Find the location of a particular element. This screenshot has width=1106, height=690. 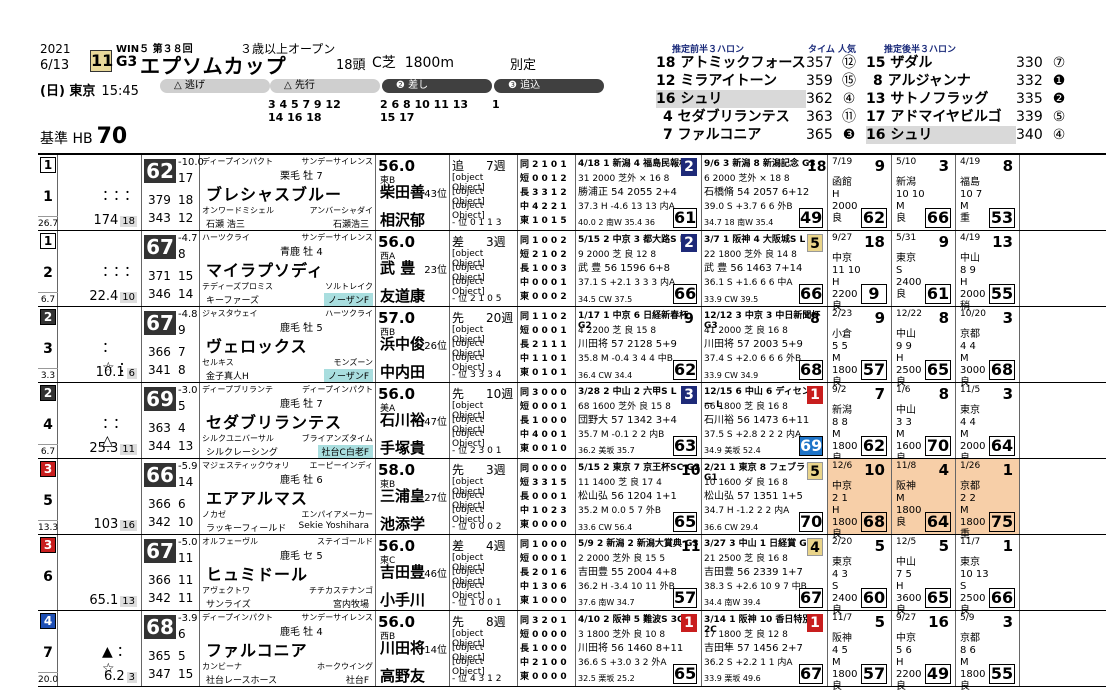

pred-second-row: 8 アルジャンナ 332 ❶ is located at coordinates (971, 81).